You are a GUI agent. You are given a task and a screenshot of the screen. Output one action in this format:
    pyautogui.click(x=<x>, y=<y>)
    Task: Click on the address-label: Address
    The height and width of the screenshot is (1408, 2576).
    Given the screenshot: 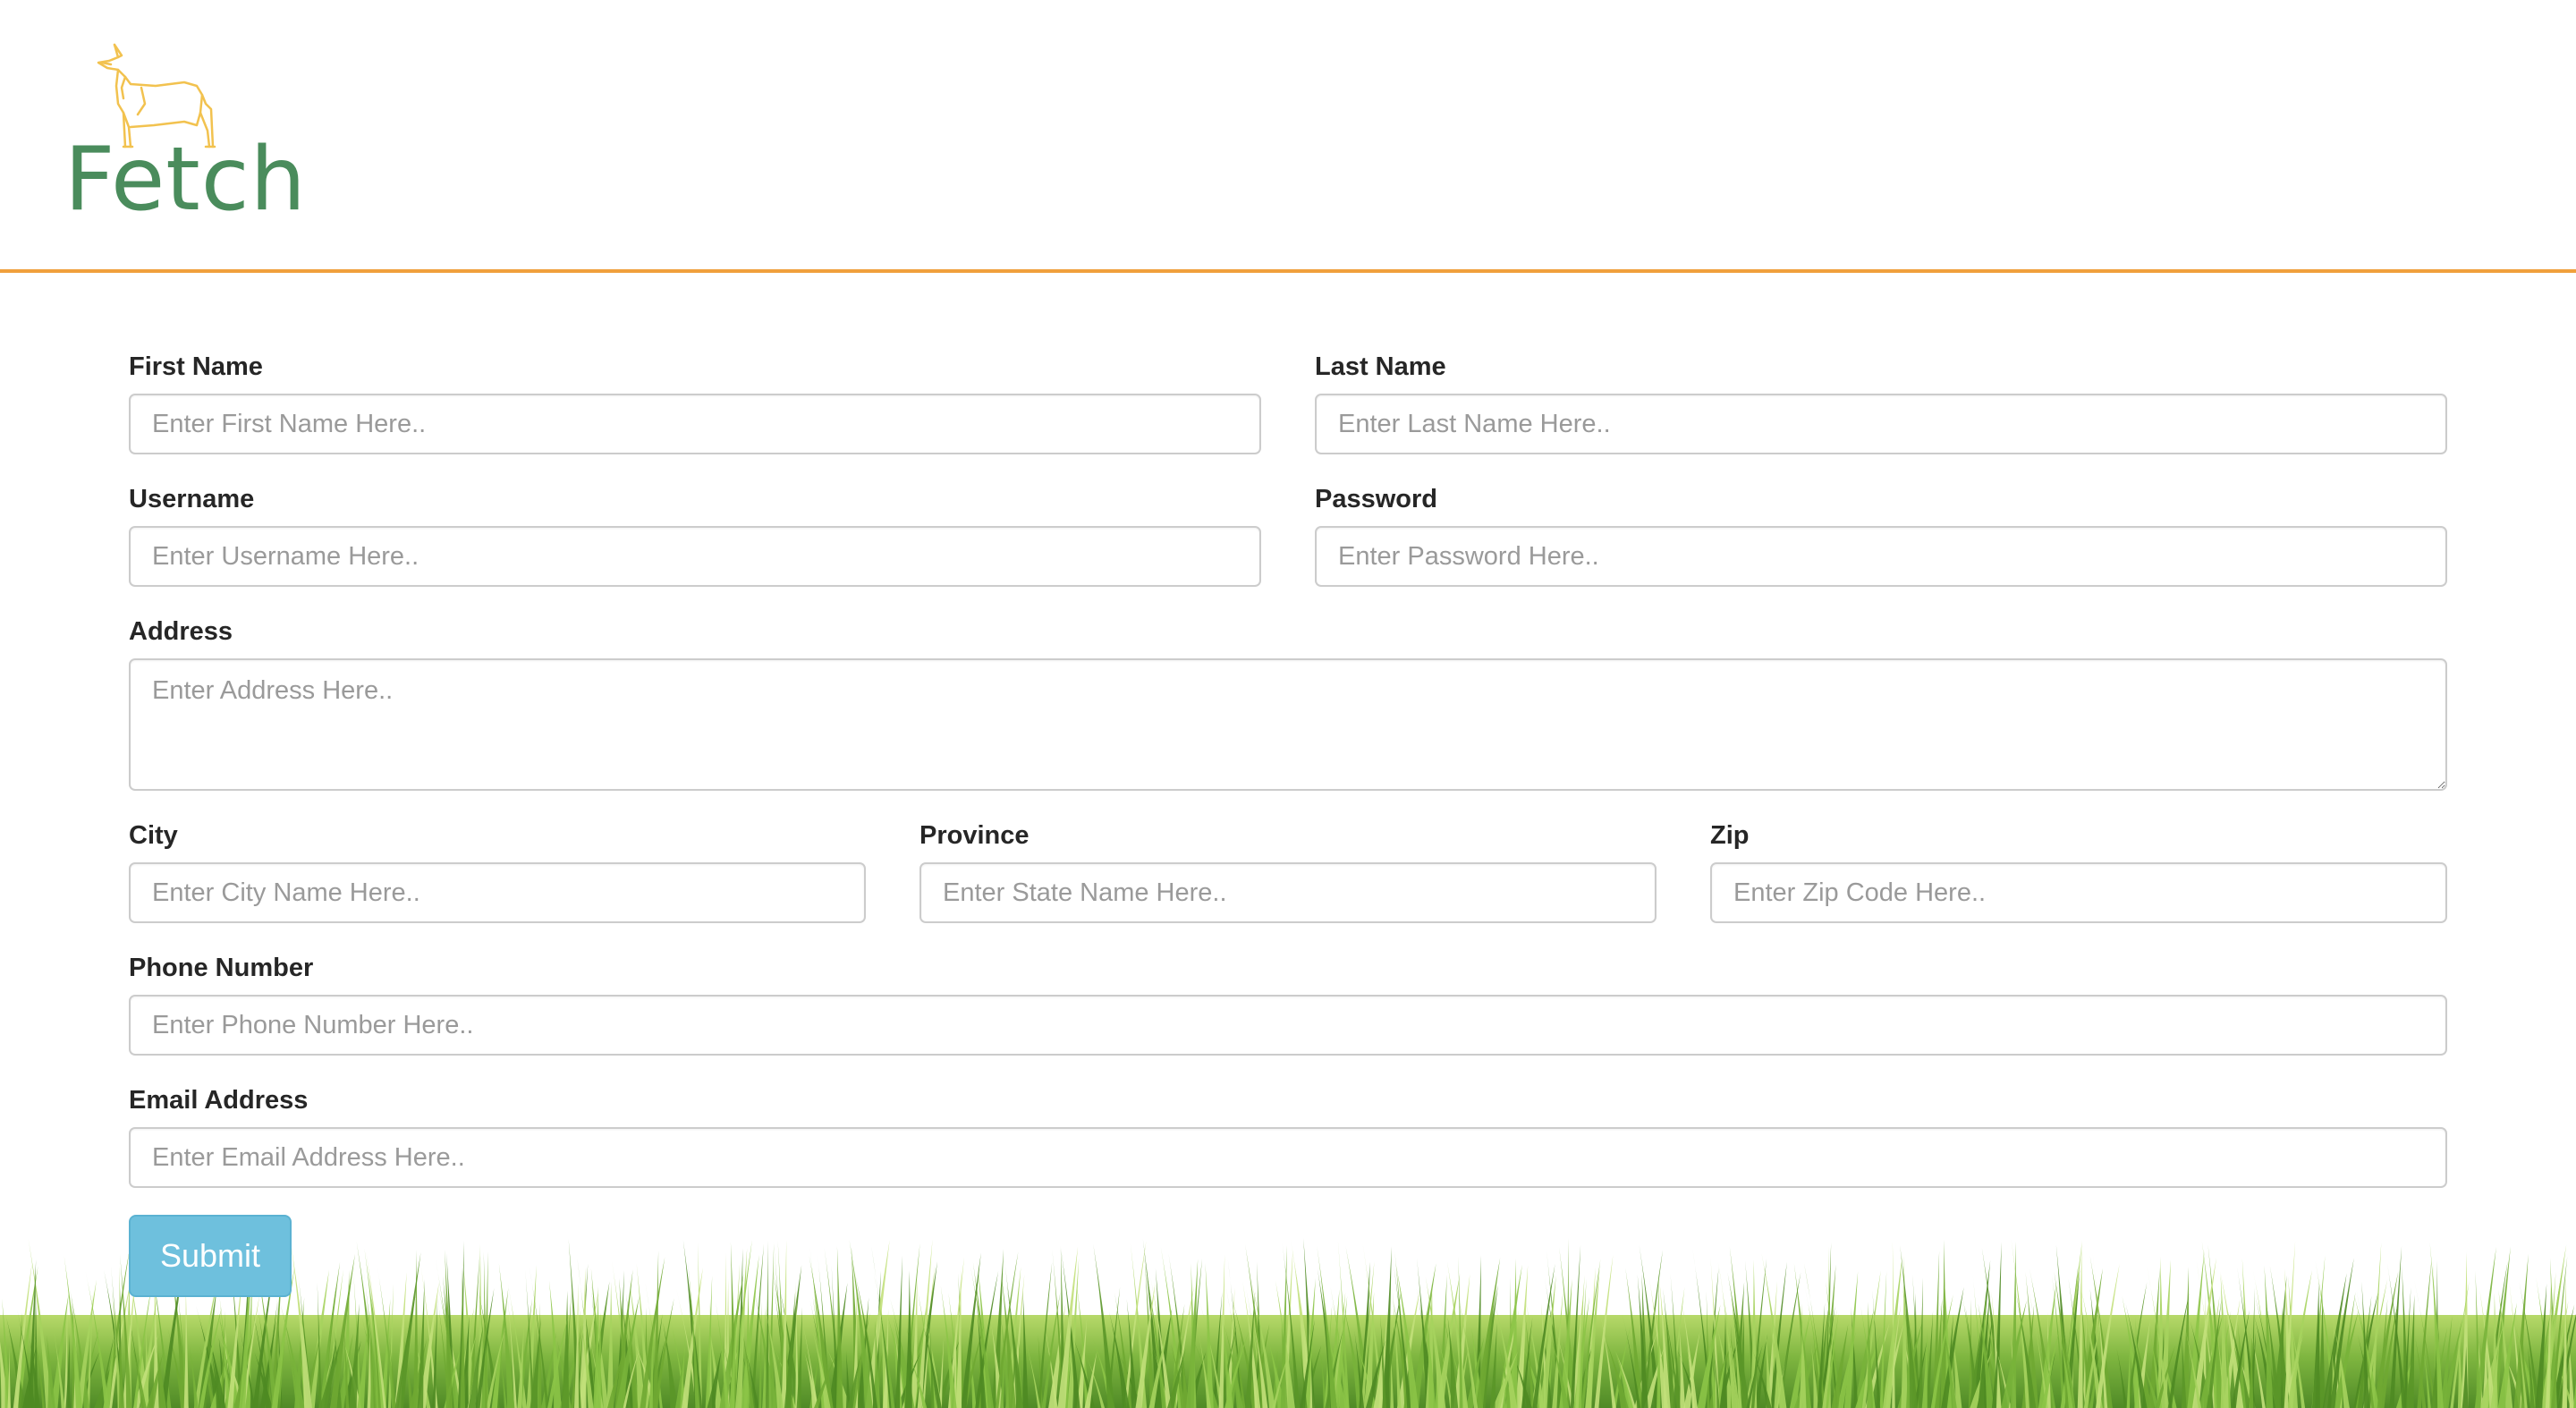 What is the action you would take?
    pyautogui.click(x=181, y=631)
    